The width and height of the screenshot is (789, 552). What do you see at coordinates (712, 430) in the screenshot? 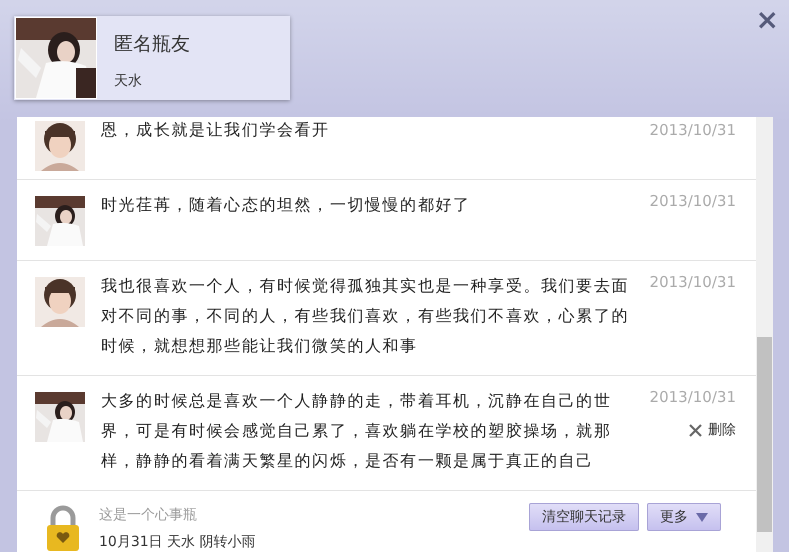
I see `delete-button: 删除` at bounding box center [712, 430].